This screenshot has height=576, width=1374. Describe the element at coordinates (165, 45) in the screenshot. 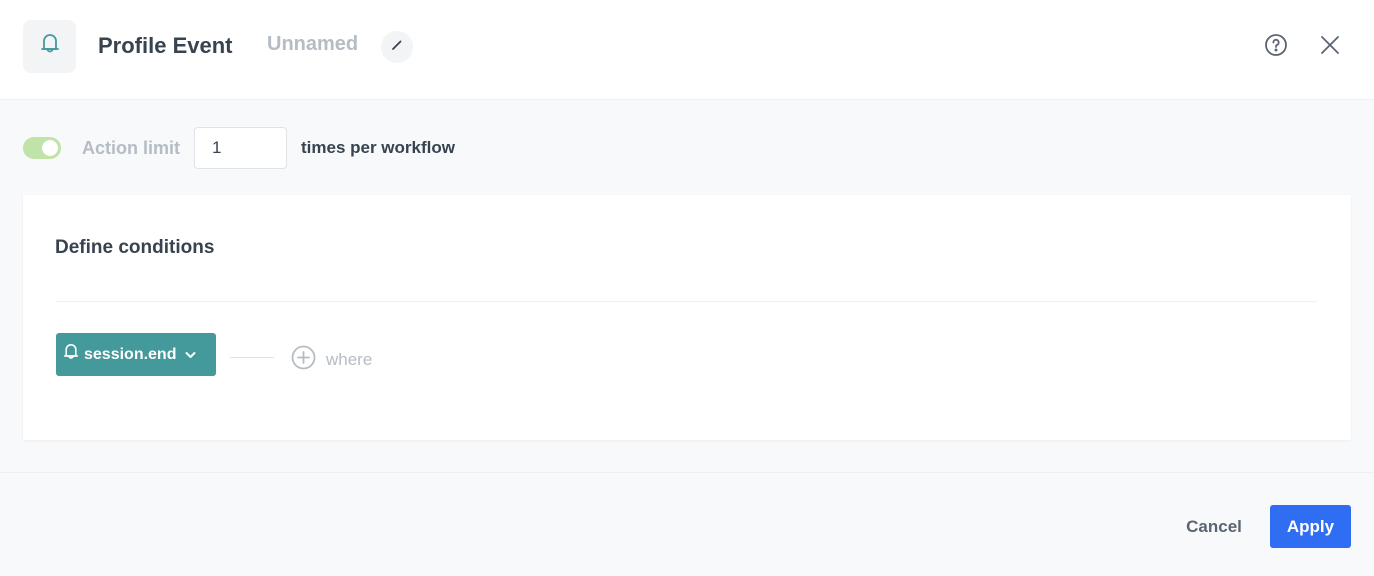

I see `modal-title: Profile Event` at that location.